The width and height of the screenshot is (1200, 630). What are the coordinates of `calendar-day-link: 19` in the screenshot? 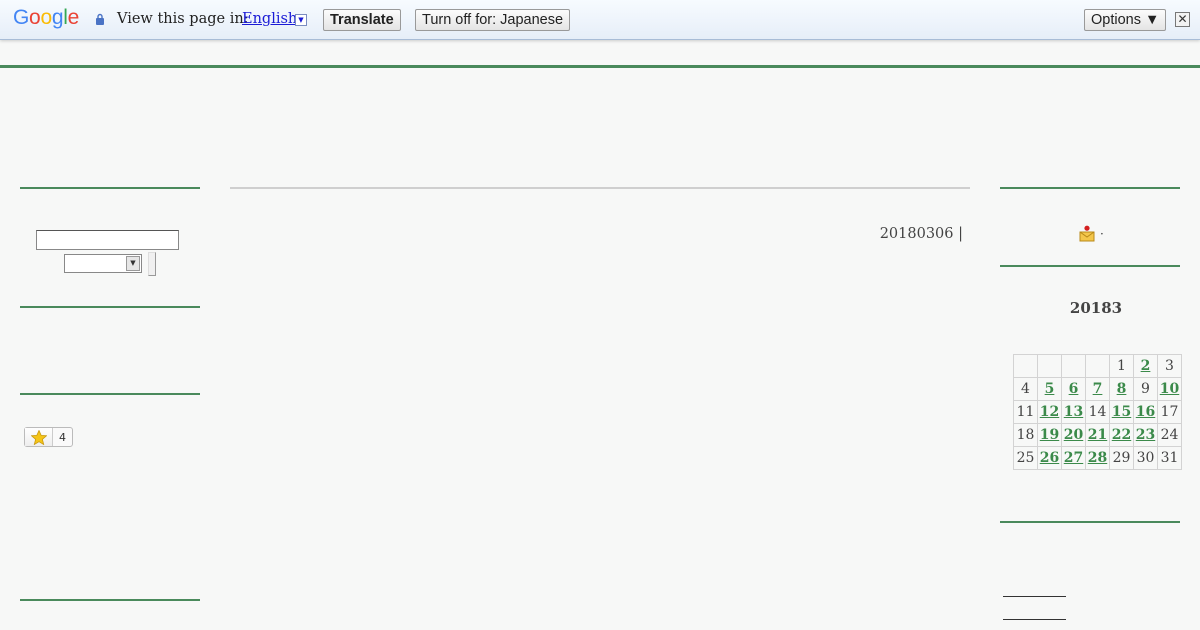 It's located at (1049, 435).